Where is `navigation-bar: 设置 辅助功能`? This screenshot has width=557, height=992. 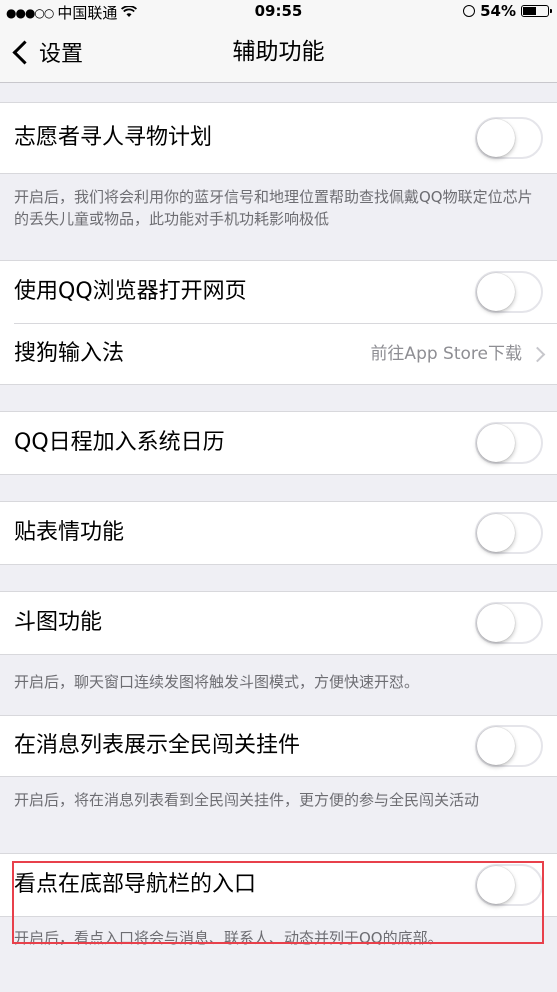 navigation-bar: 设置 辅助功能 is located at coordinates (278, 52).